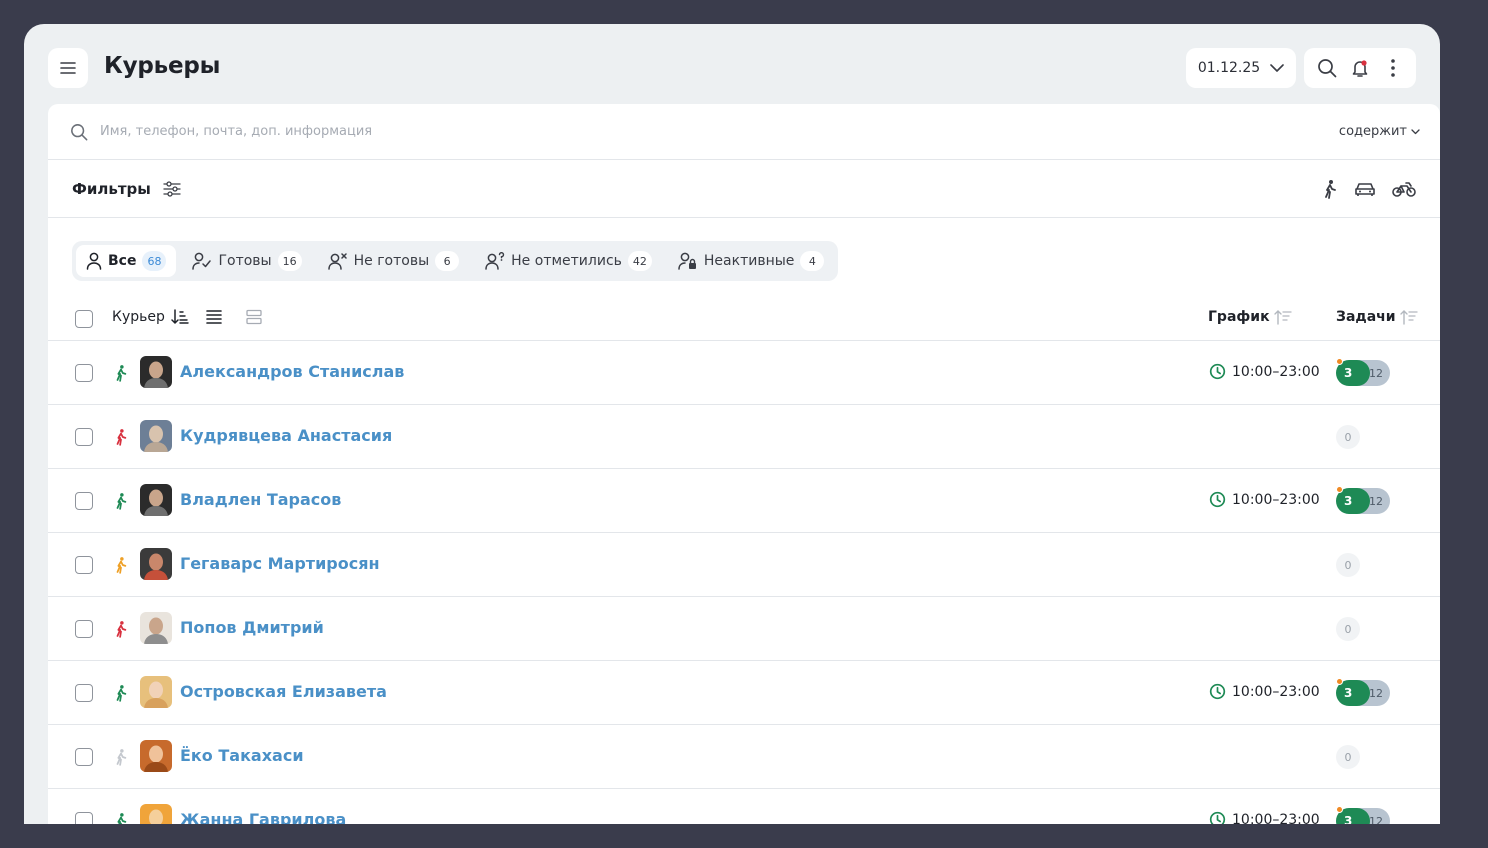  I want to click on transport-filter, so click(1369, 189).